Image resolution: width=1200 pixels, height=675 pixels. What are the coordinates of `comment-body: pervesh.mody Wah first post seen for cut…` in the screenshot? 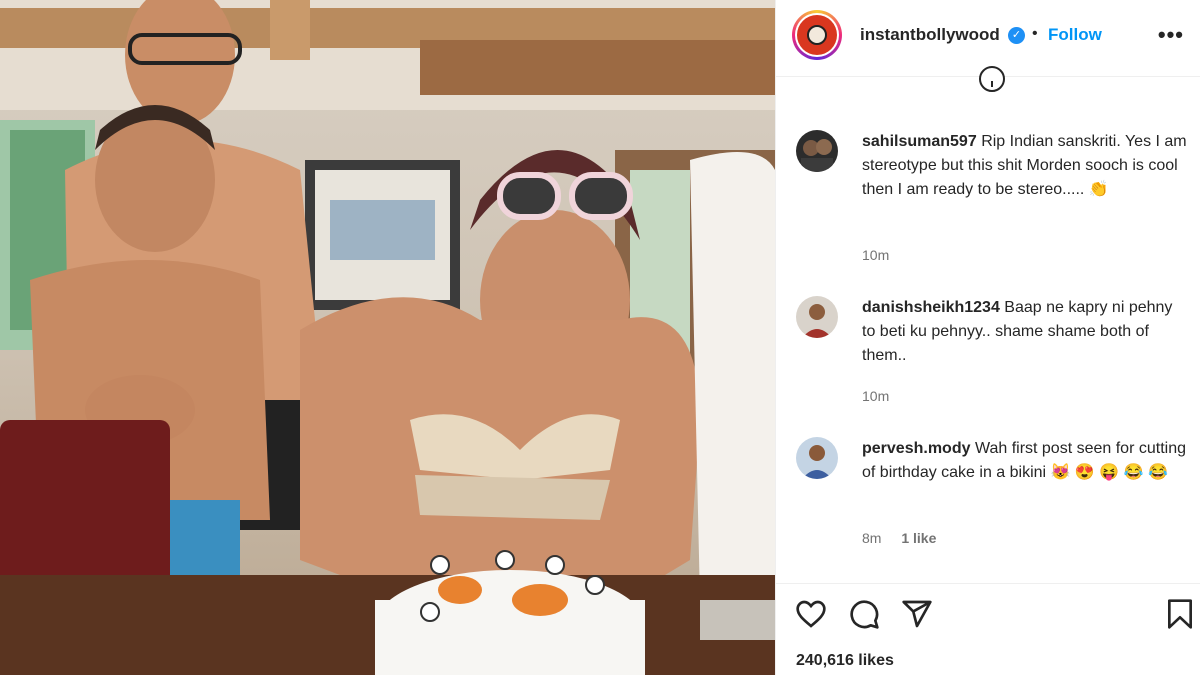 It's located at (1025, 461).